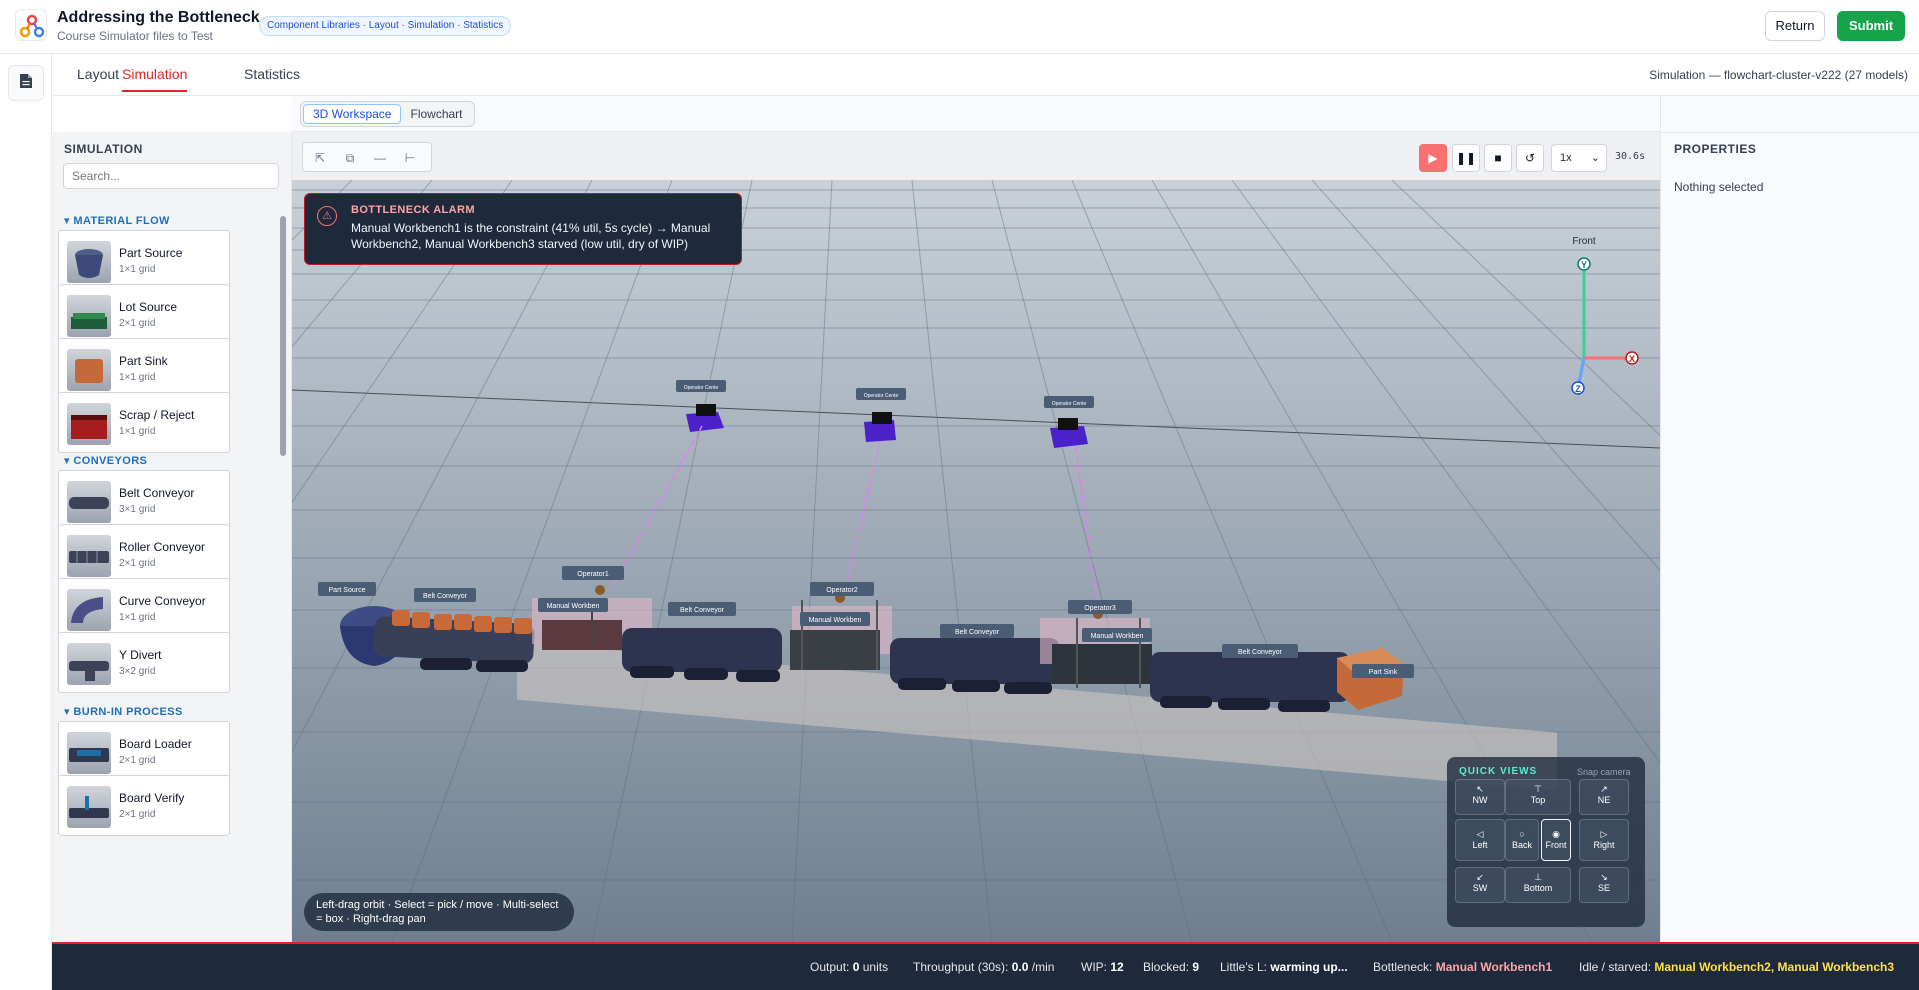 This screenshot has height=990, width=1919. I want to click on axis-front-label: Front, so click(1584, 241).